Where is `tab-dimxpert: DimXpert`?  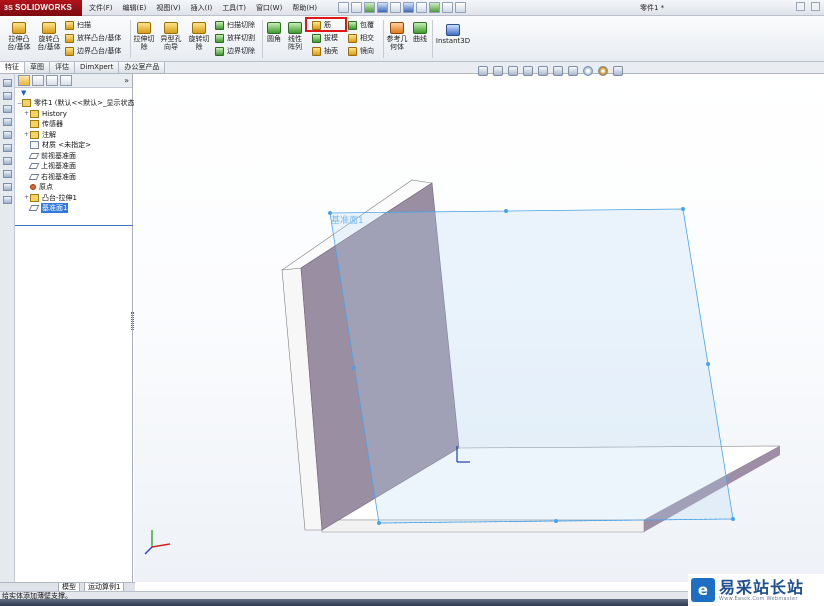 tab-dimxpert: DimXpert is located at coordinates (97, 67).